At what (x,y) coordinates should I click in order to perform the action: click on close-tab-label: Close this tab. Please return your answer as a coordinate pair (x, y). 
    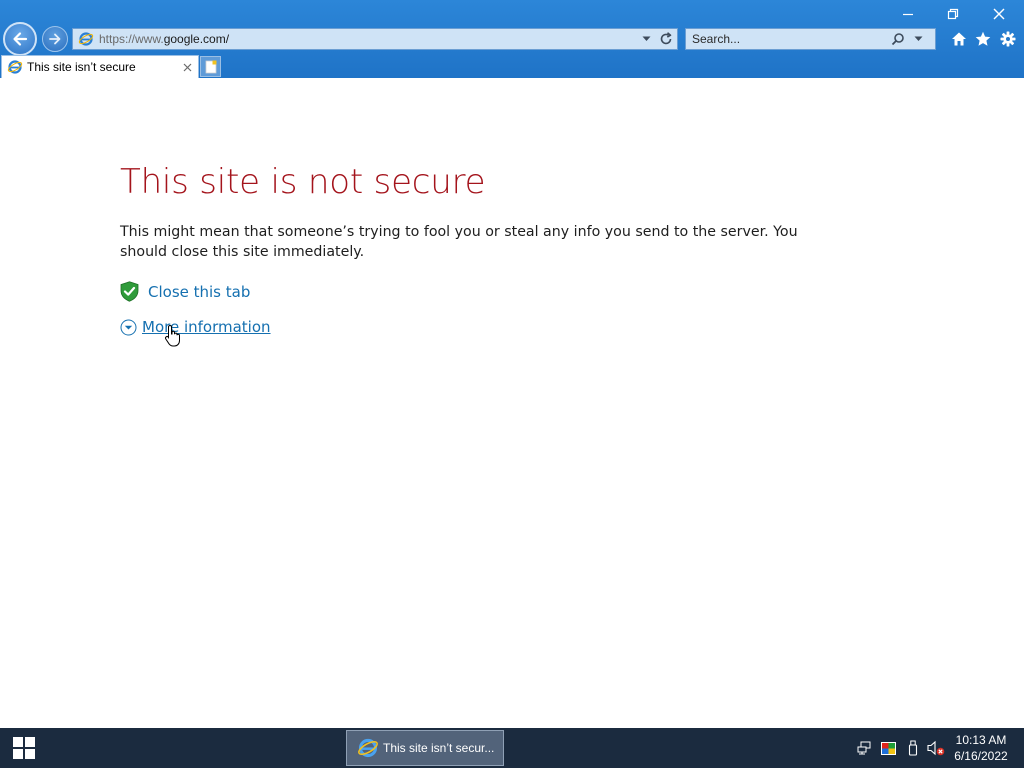
    Looking at the image, I should click on (199, 292).